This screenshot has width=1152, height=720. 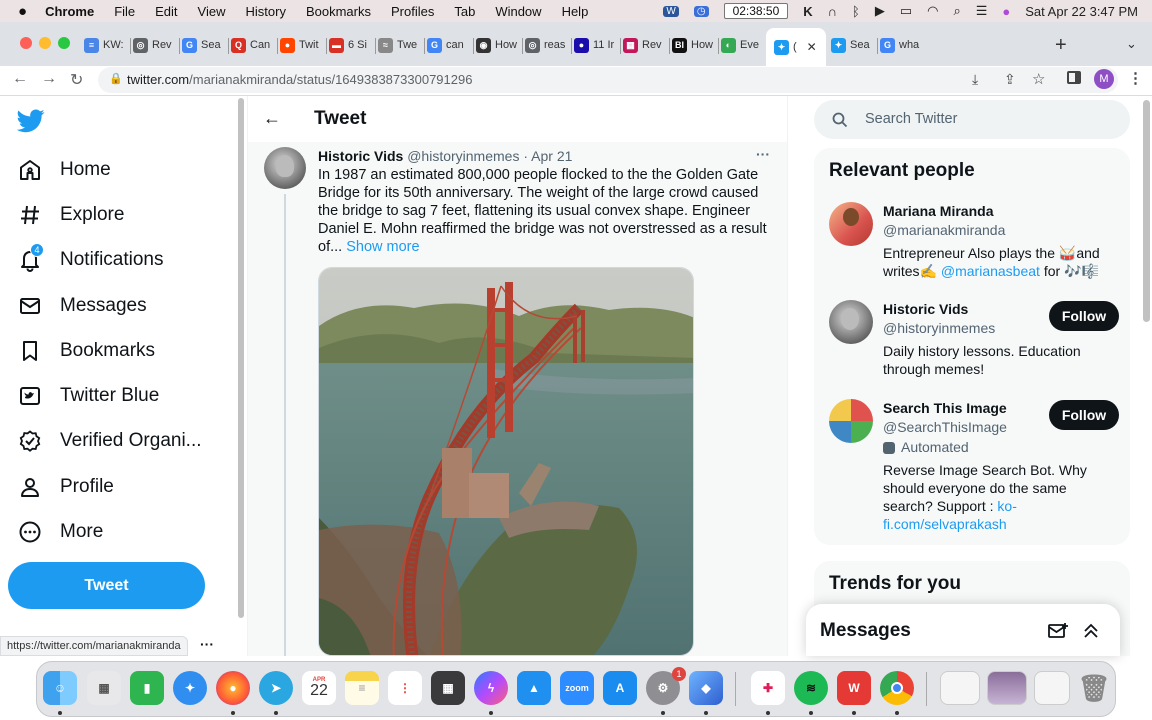 What do you see at coordinates (285, 168) in the screenshot?
I see `tweet-author-avatar` at bounding box center [285, 168].